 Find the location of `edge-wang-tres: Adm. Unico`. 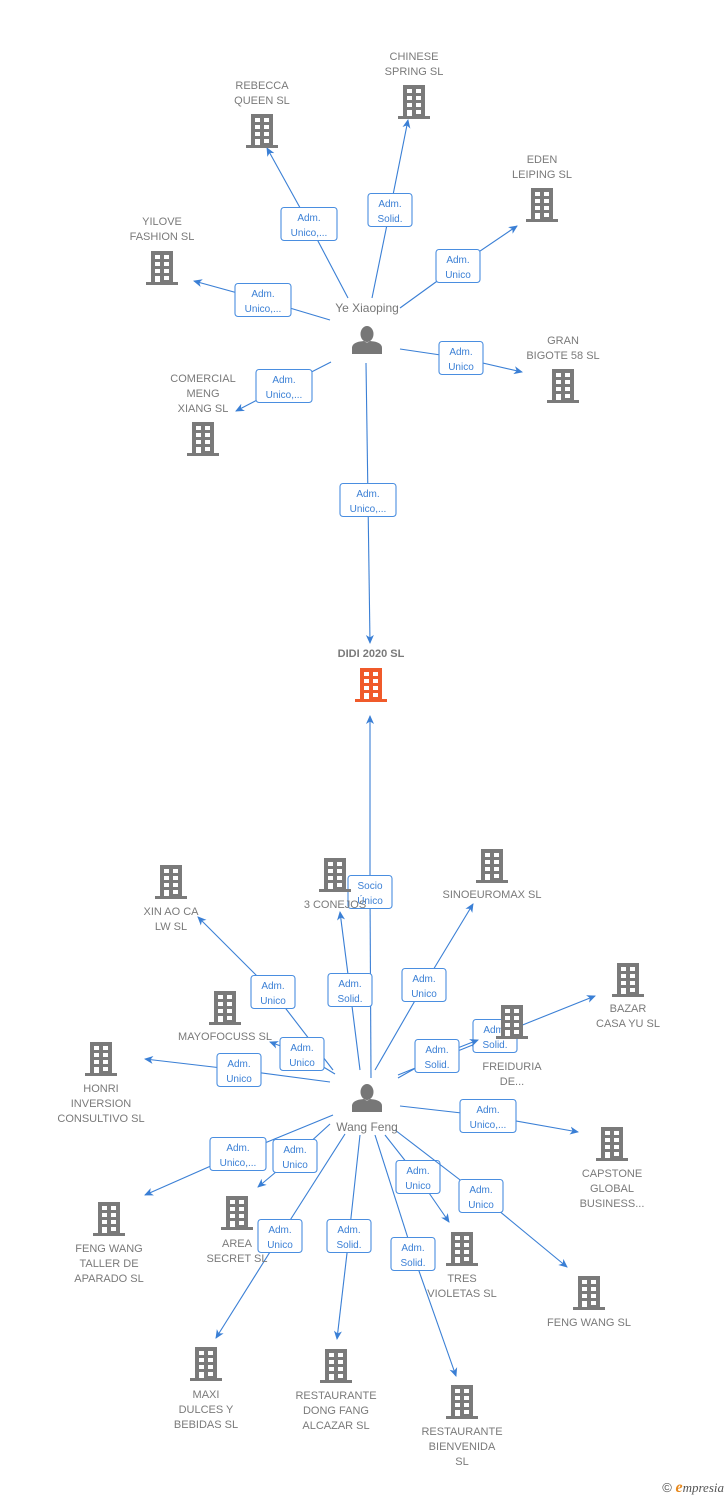

edge-wang-tres: Adm. Unico is located at coordinates (417, 1178).